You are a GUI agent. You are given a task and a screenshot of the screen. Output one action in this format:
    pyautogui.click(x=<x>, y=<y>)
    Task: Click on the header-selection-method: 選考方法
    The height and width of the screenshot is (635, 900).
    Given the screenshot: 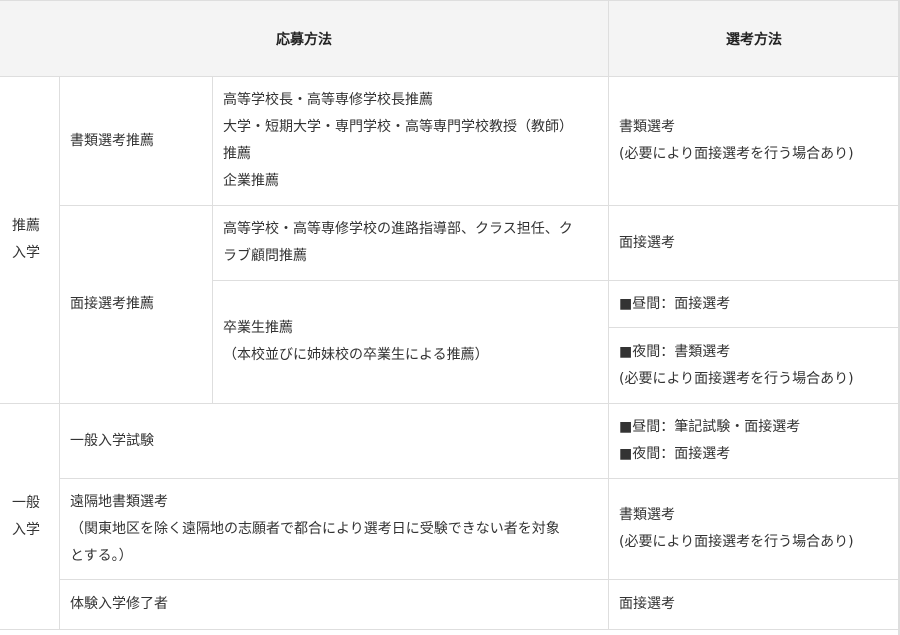 What is the action you would take?
    pyautogui.click(x=754, y=38)
    